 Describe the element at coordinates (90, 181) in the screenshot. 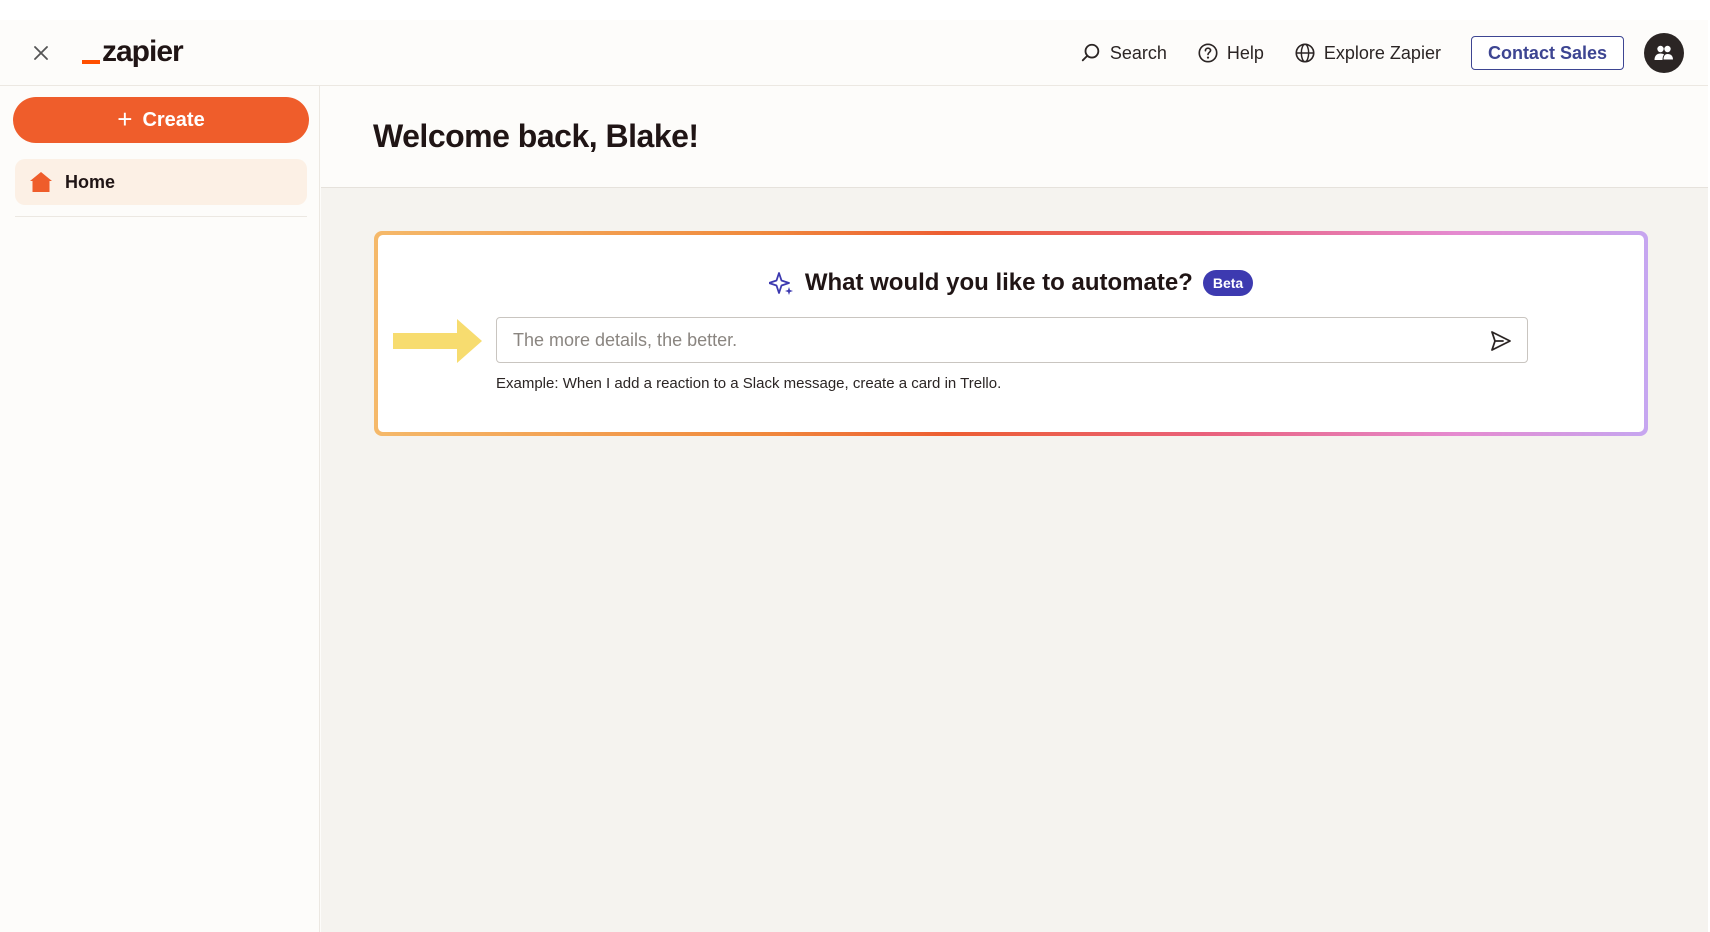

I see `sidebar-item-label: Home` at that location.